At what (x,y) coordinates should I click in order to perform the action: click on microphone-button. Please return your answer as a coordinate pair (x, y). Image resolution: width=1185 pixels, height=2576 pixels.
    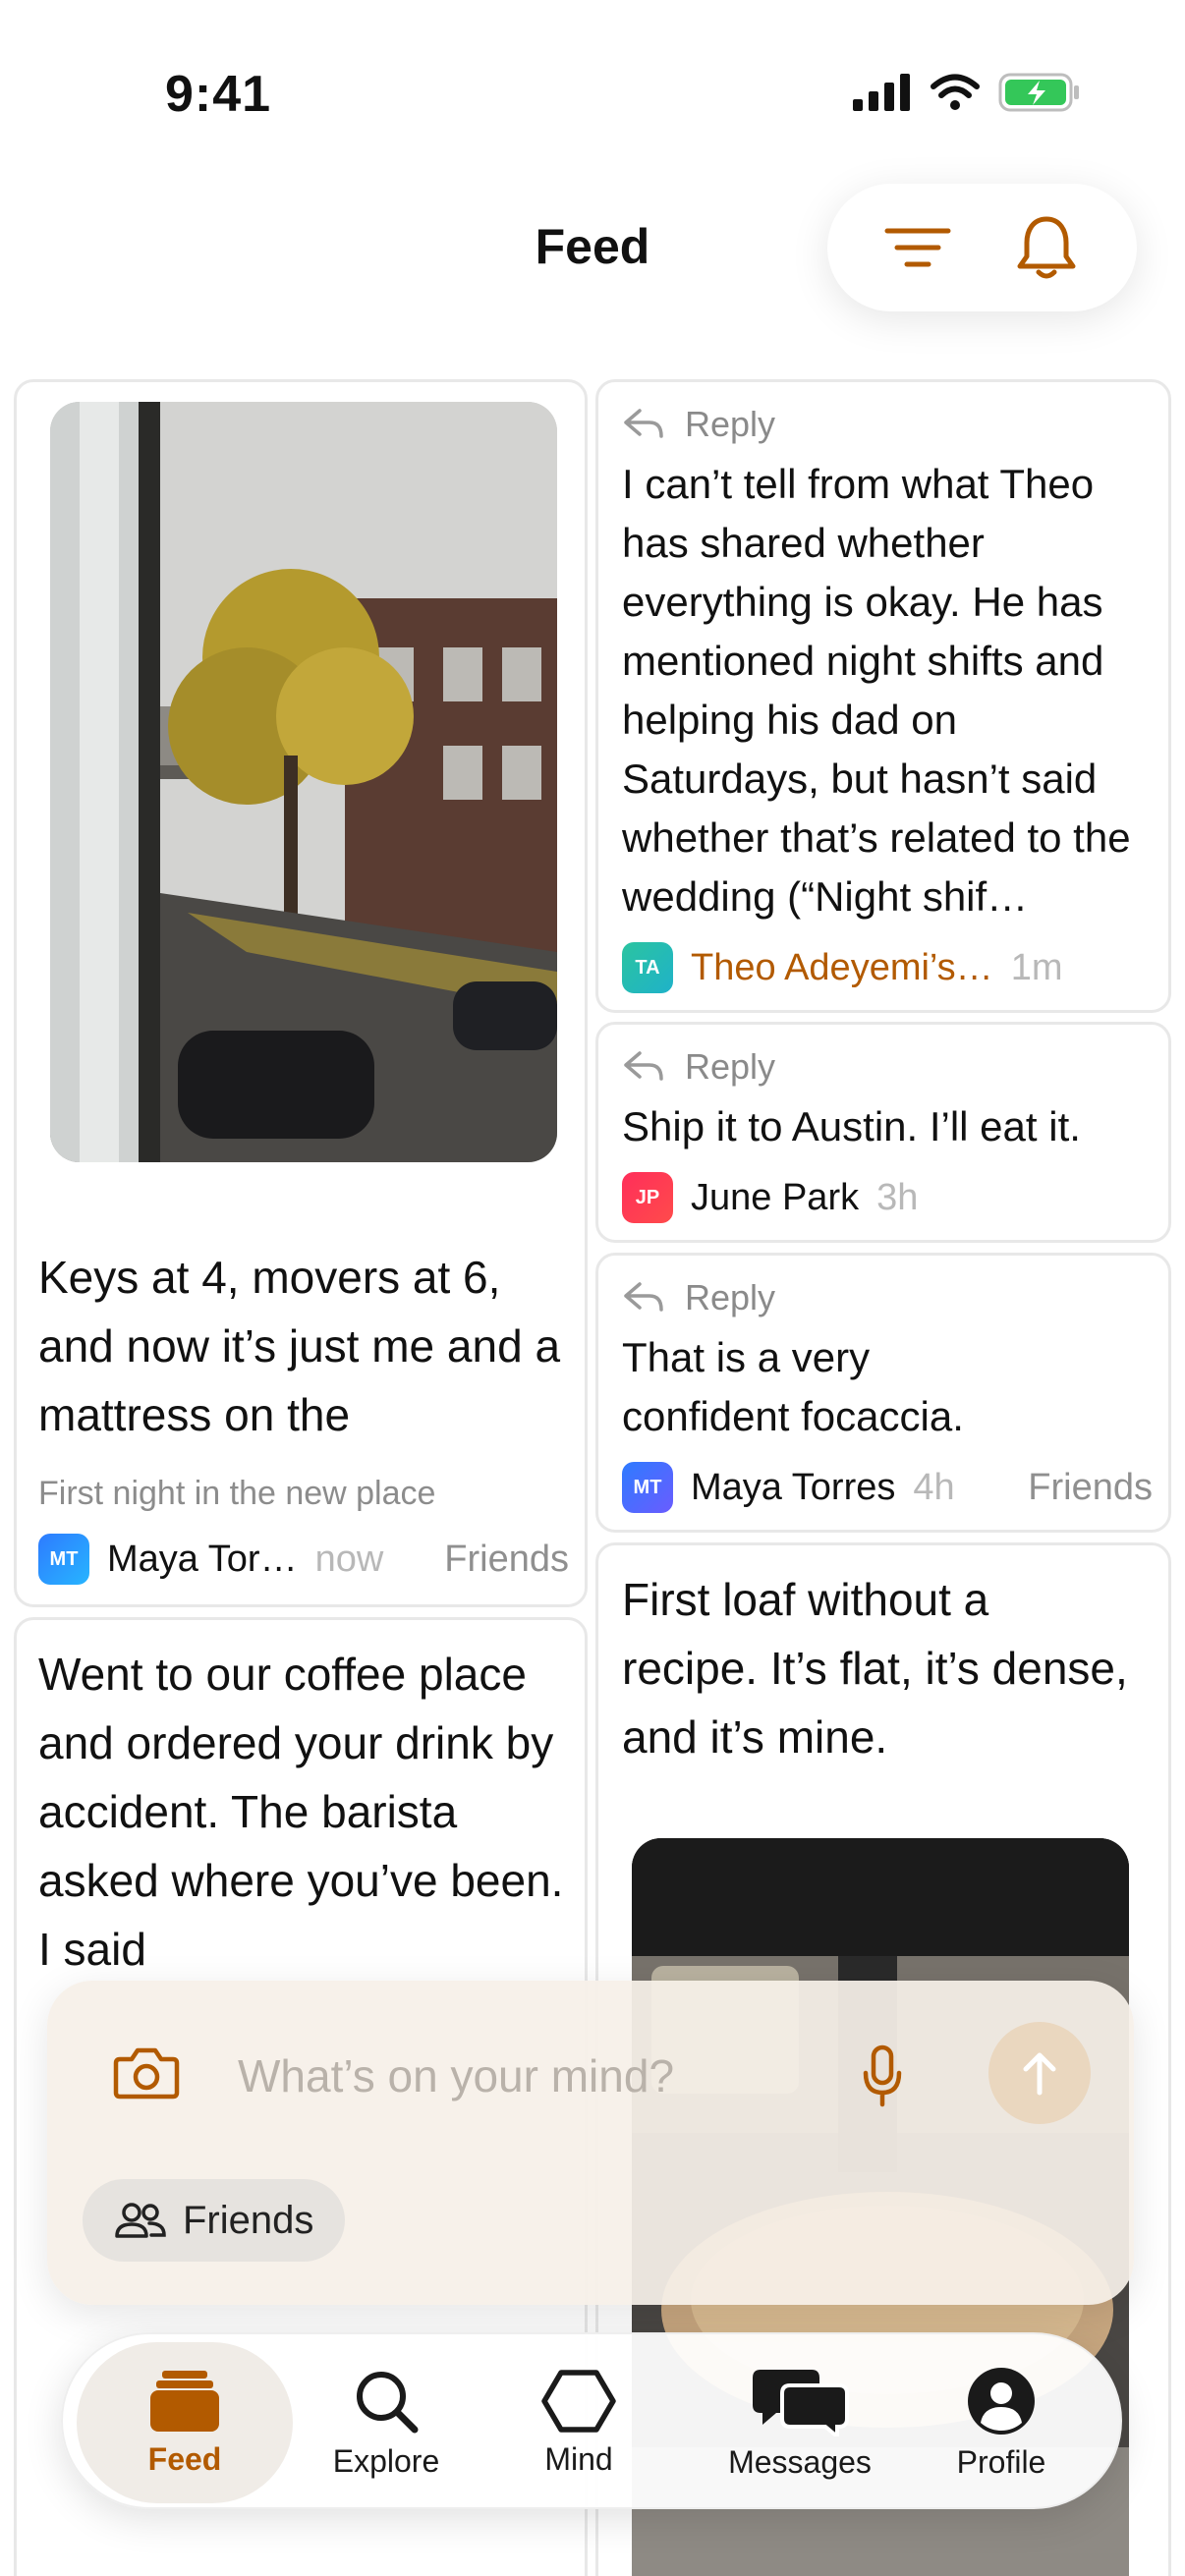
    Looking at the image, I should click on (883, 2076).